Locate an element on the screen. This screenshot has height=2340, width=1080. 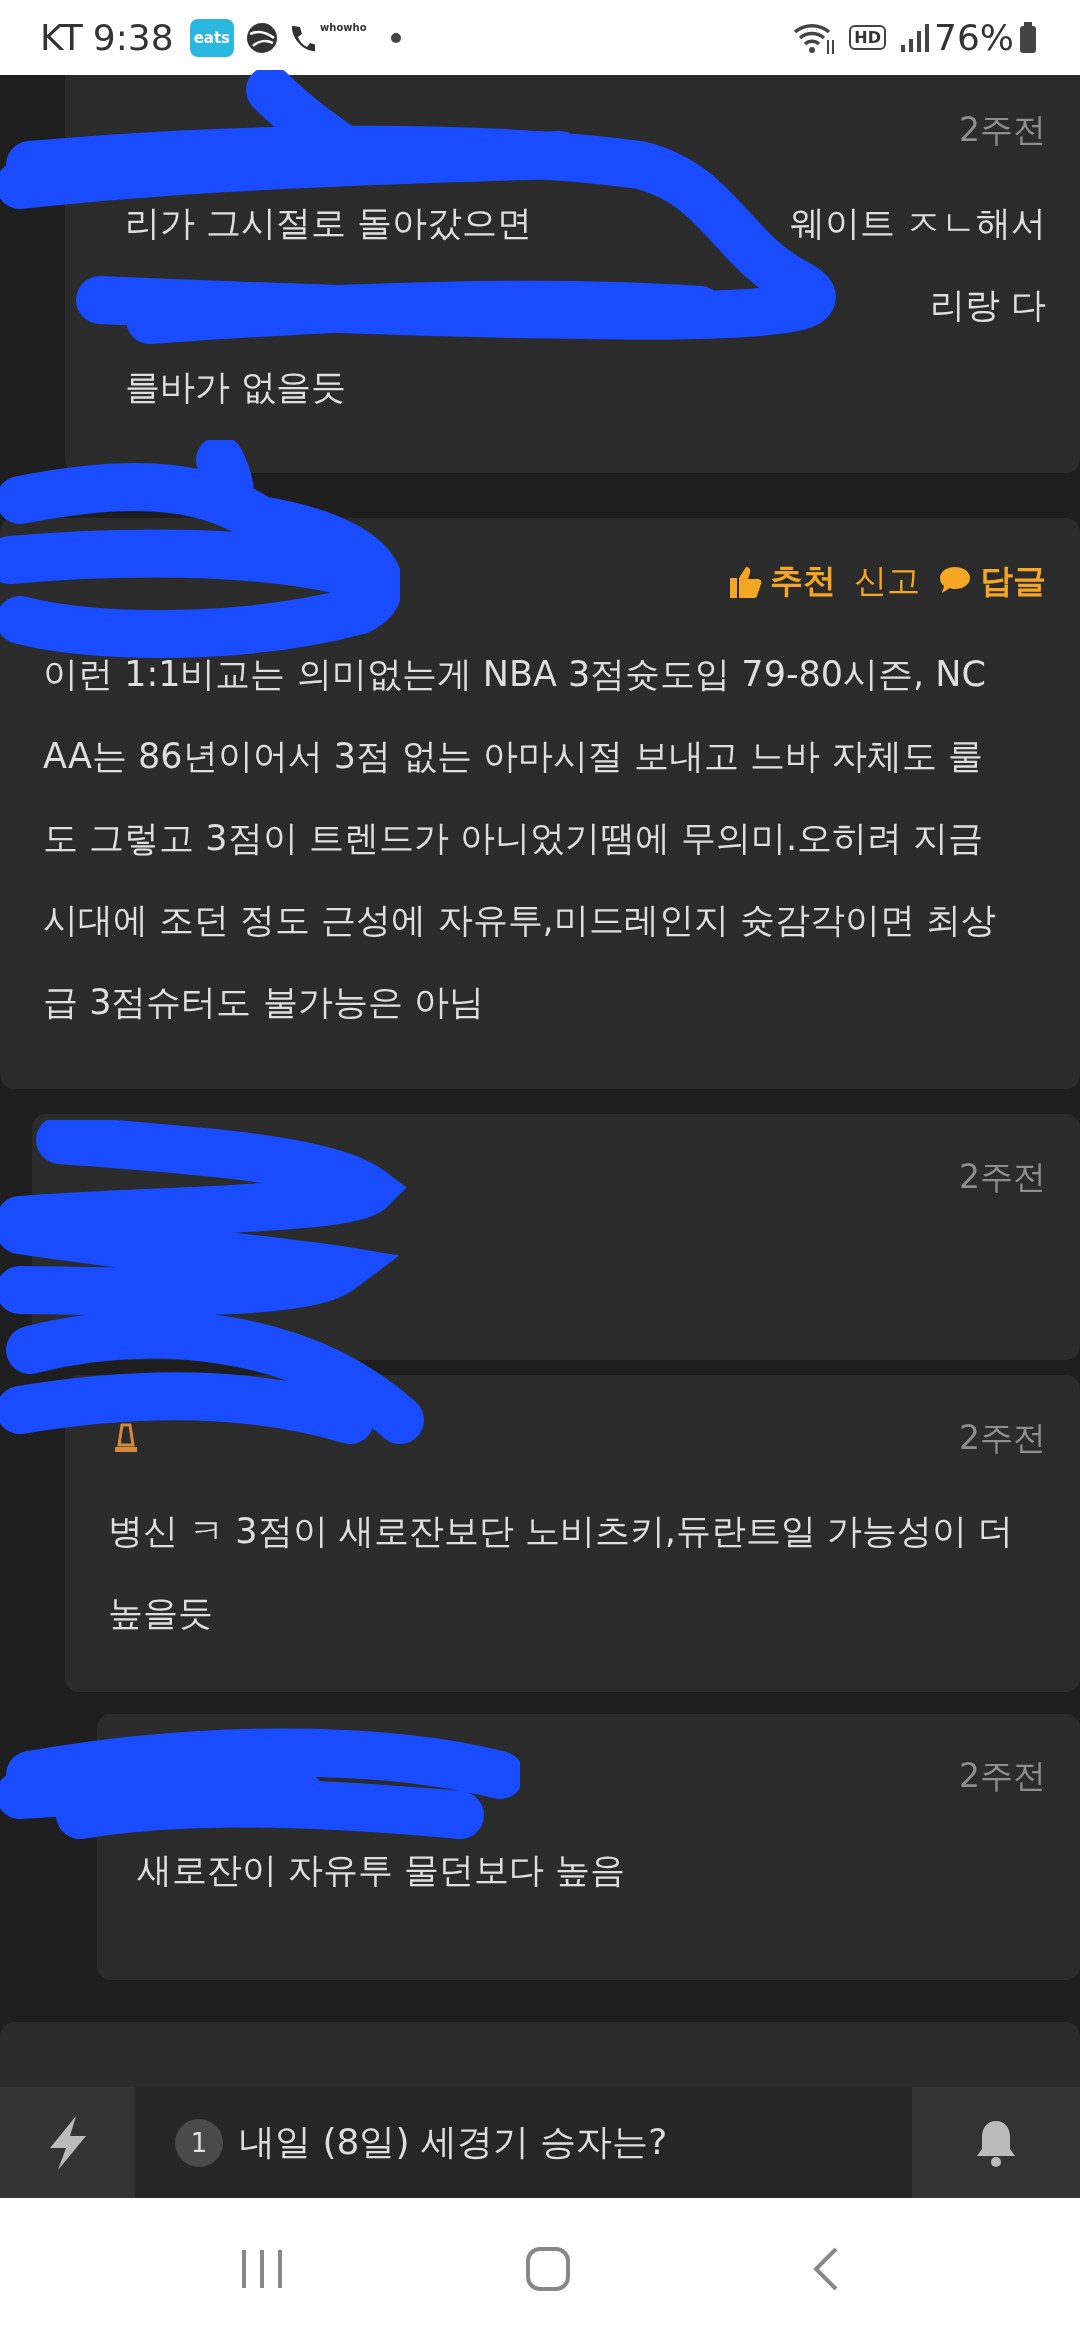
recent-apps-icon is located at coordinates (262, 2269).